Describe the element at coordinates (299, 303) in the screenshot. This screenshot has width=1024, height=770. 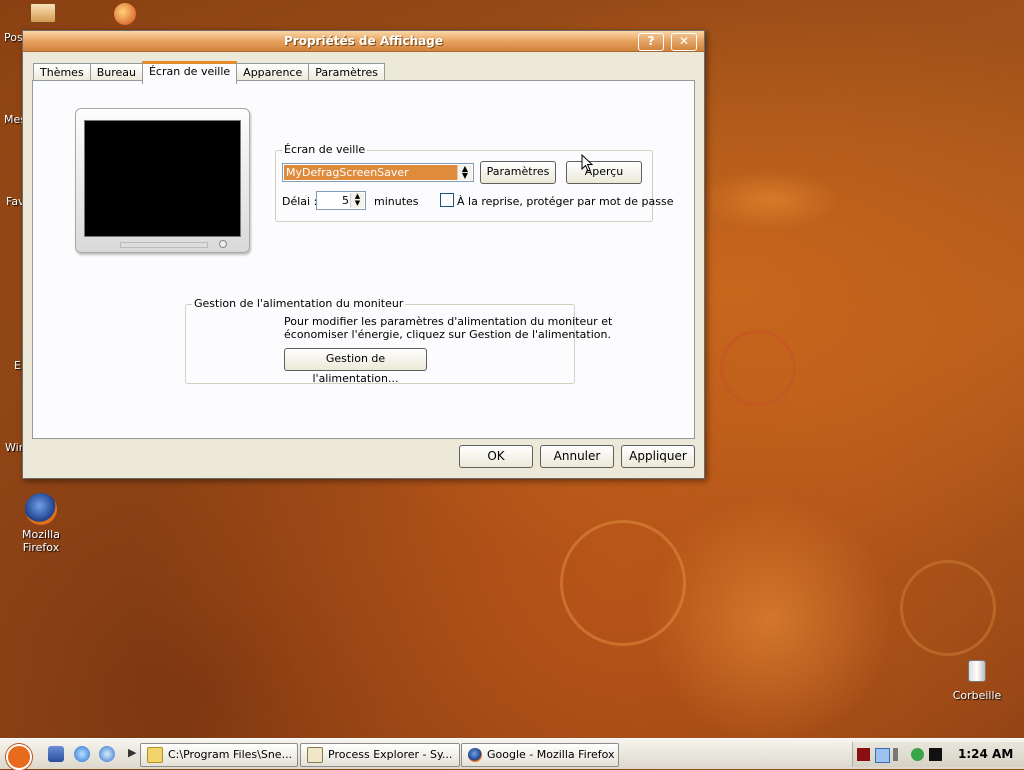
I see `power-group-legend: Gestion de l'alimentation du moniteur` at that location.